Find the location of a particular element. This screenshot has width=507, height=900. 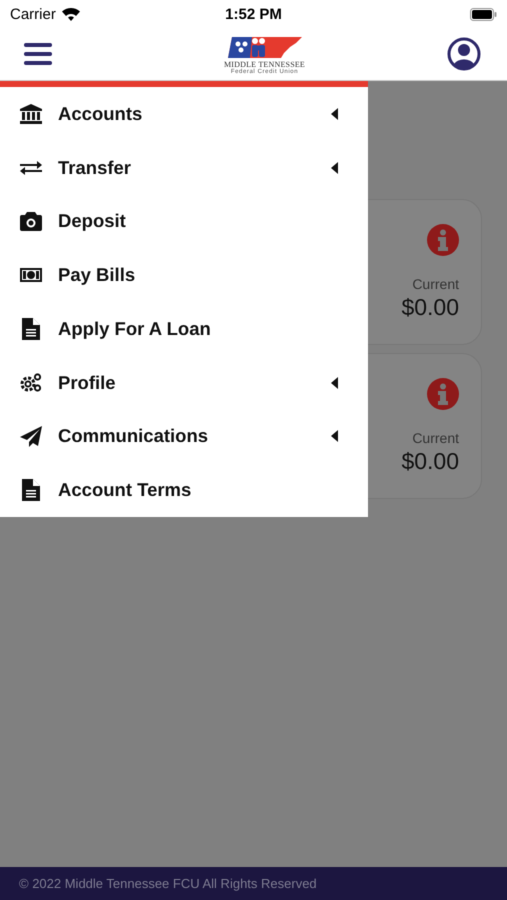

menu-item: Deposit is located at coordinates (184, 221).